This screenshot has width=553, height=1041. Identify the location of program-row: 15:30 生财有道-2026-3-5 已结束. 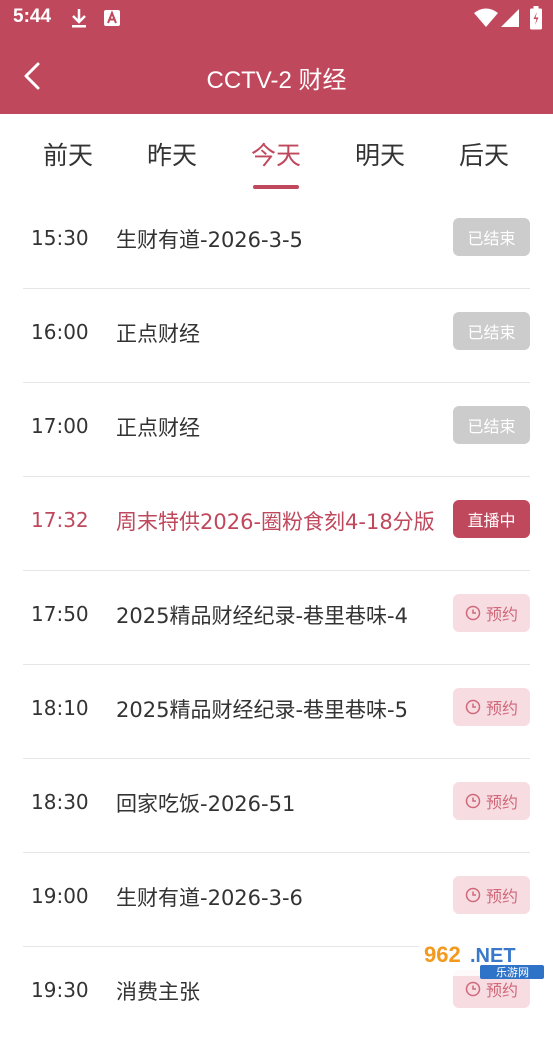
(276, 242).